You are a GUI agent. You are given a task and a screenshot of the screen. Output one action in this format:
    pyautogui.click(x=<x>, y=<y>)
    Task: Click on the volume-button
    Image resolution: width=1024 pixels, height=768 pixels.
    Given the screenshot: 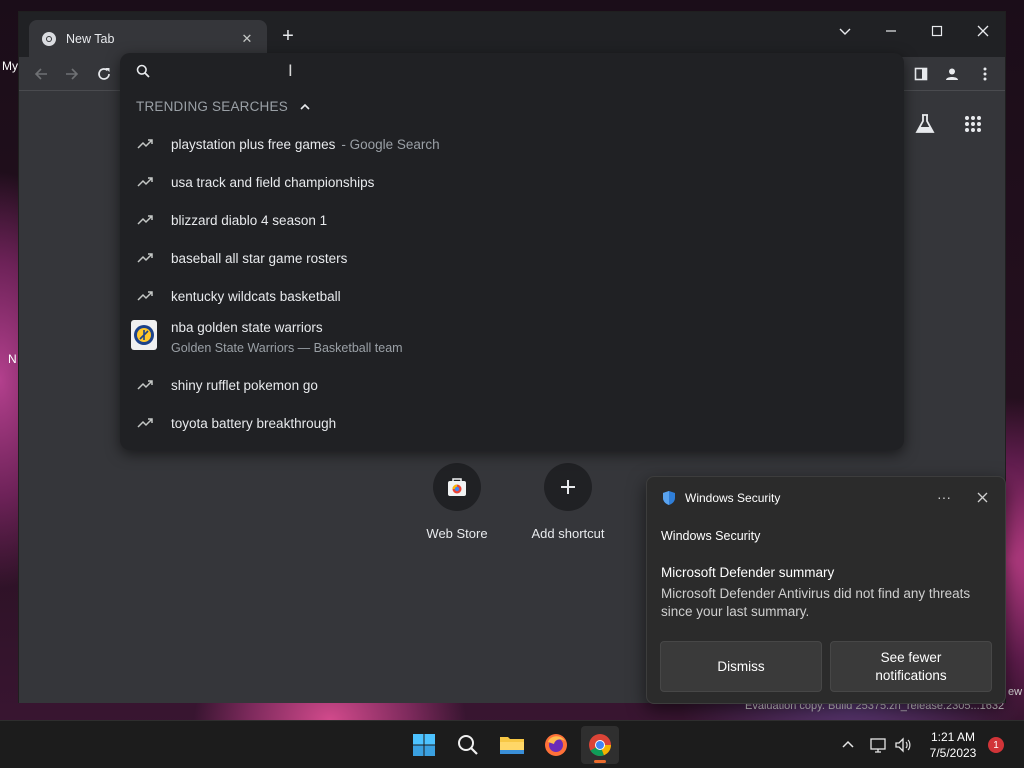 What is the action you would take?
    pyautogui.click(x=903, y=745)
    